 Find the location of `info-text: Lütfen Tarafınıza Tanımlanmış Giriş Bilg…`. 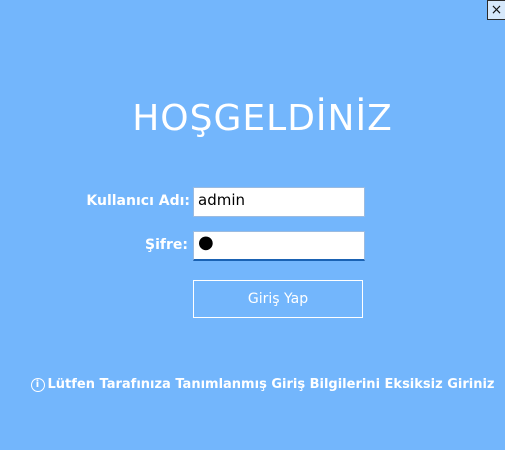

info-text: Lütfen Tarafınıza Tanımlanmış Giriş Bilg… is located at coordinates (271, 384).